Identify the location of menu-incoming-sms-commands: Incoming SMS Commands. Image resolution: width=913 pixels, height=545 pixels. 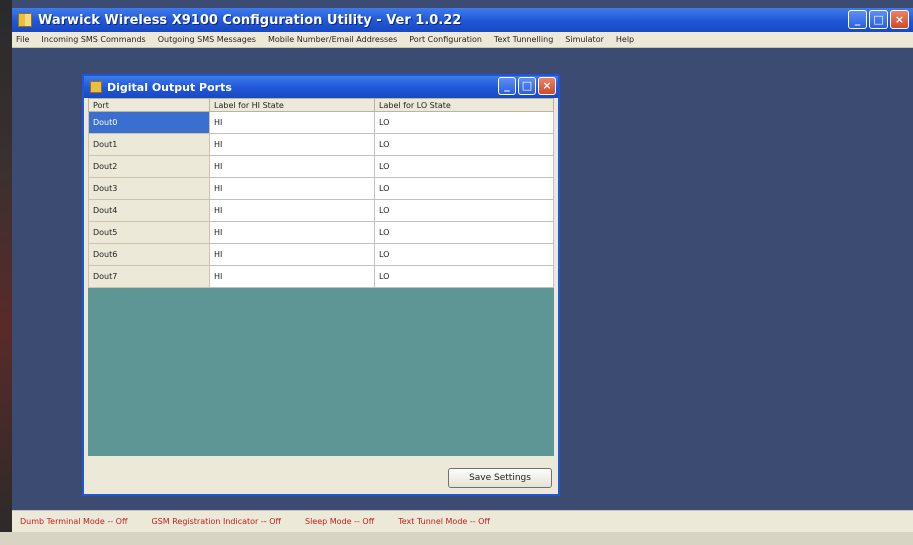
(93, 39).